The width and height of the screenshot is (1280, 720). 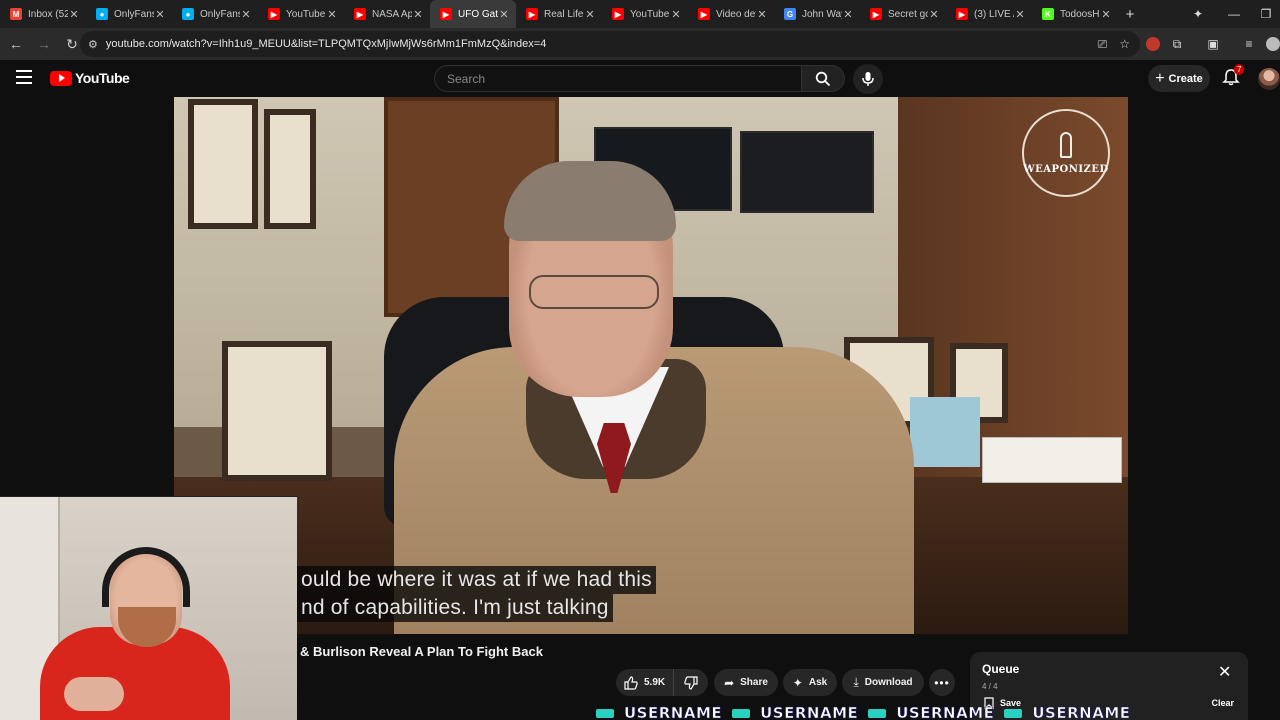 I want to click on search-button, so click(x=823, y=78).